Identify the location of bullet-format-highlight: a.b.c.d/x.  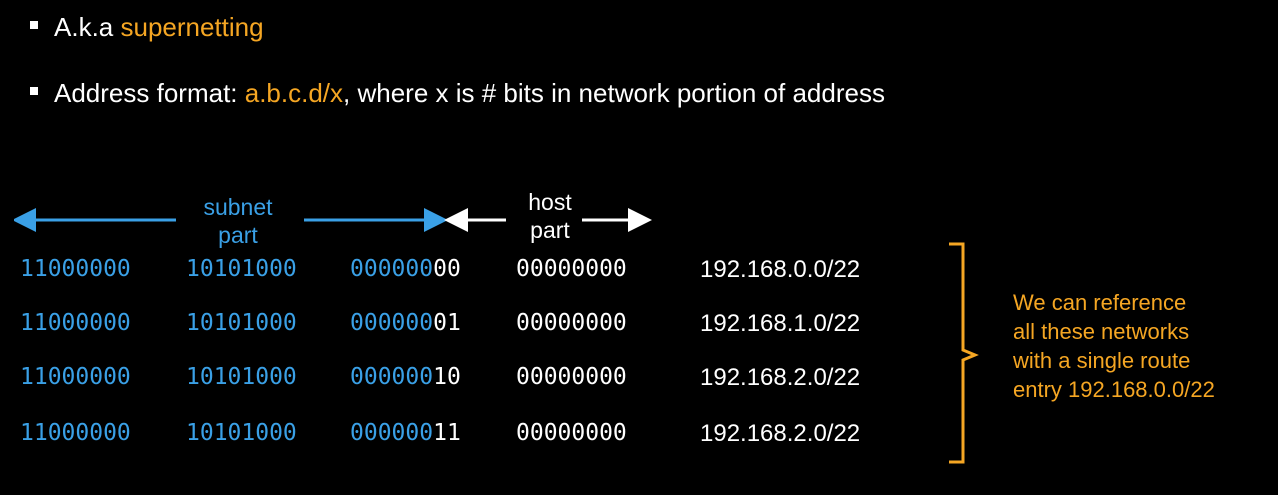
(294, 93).